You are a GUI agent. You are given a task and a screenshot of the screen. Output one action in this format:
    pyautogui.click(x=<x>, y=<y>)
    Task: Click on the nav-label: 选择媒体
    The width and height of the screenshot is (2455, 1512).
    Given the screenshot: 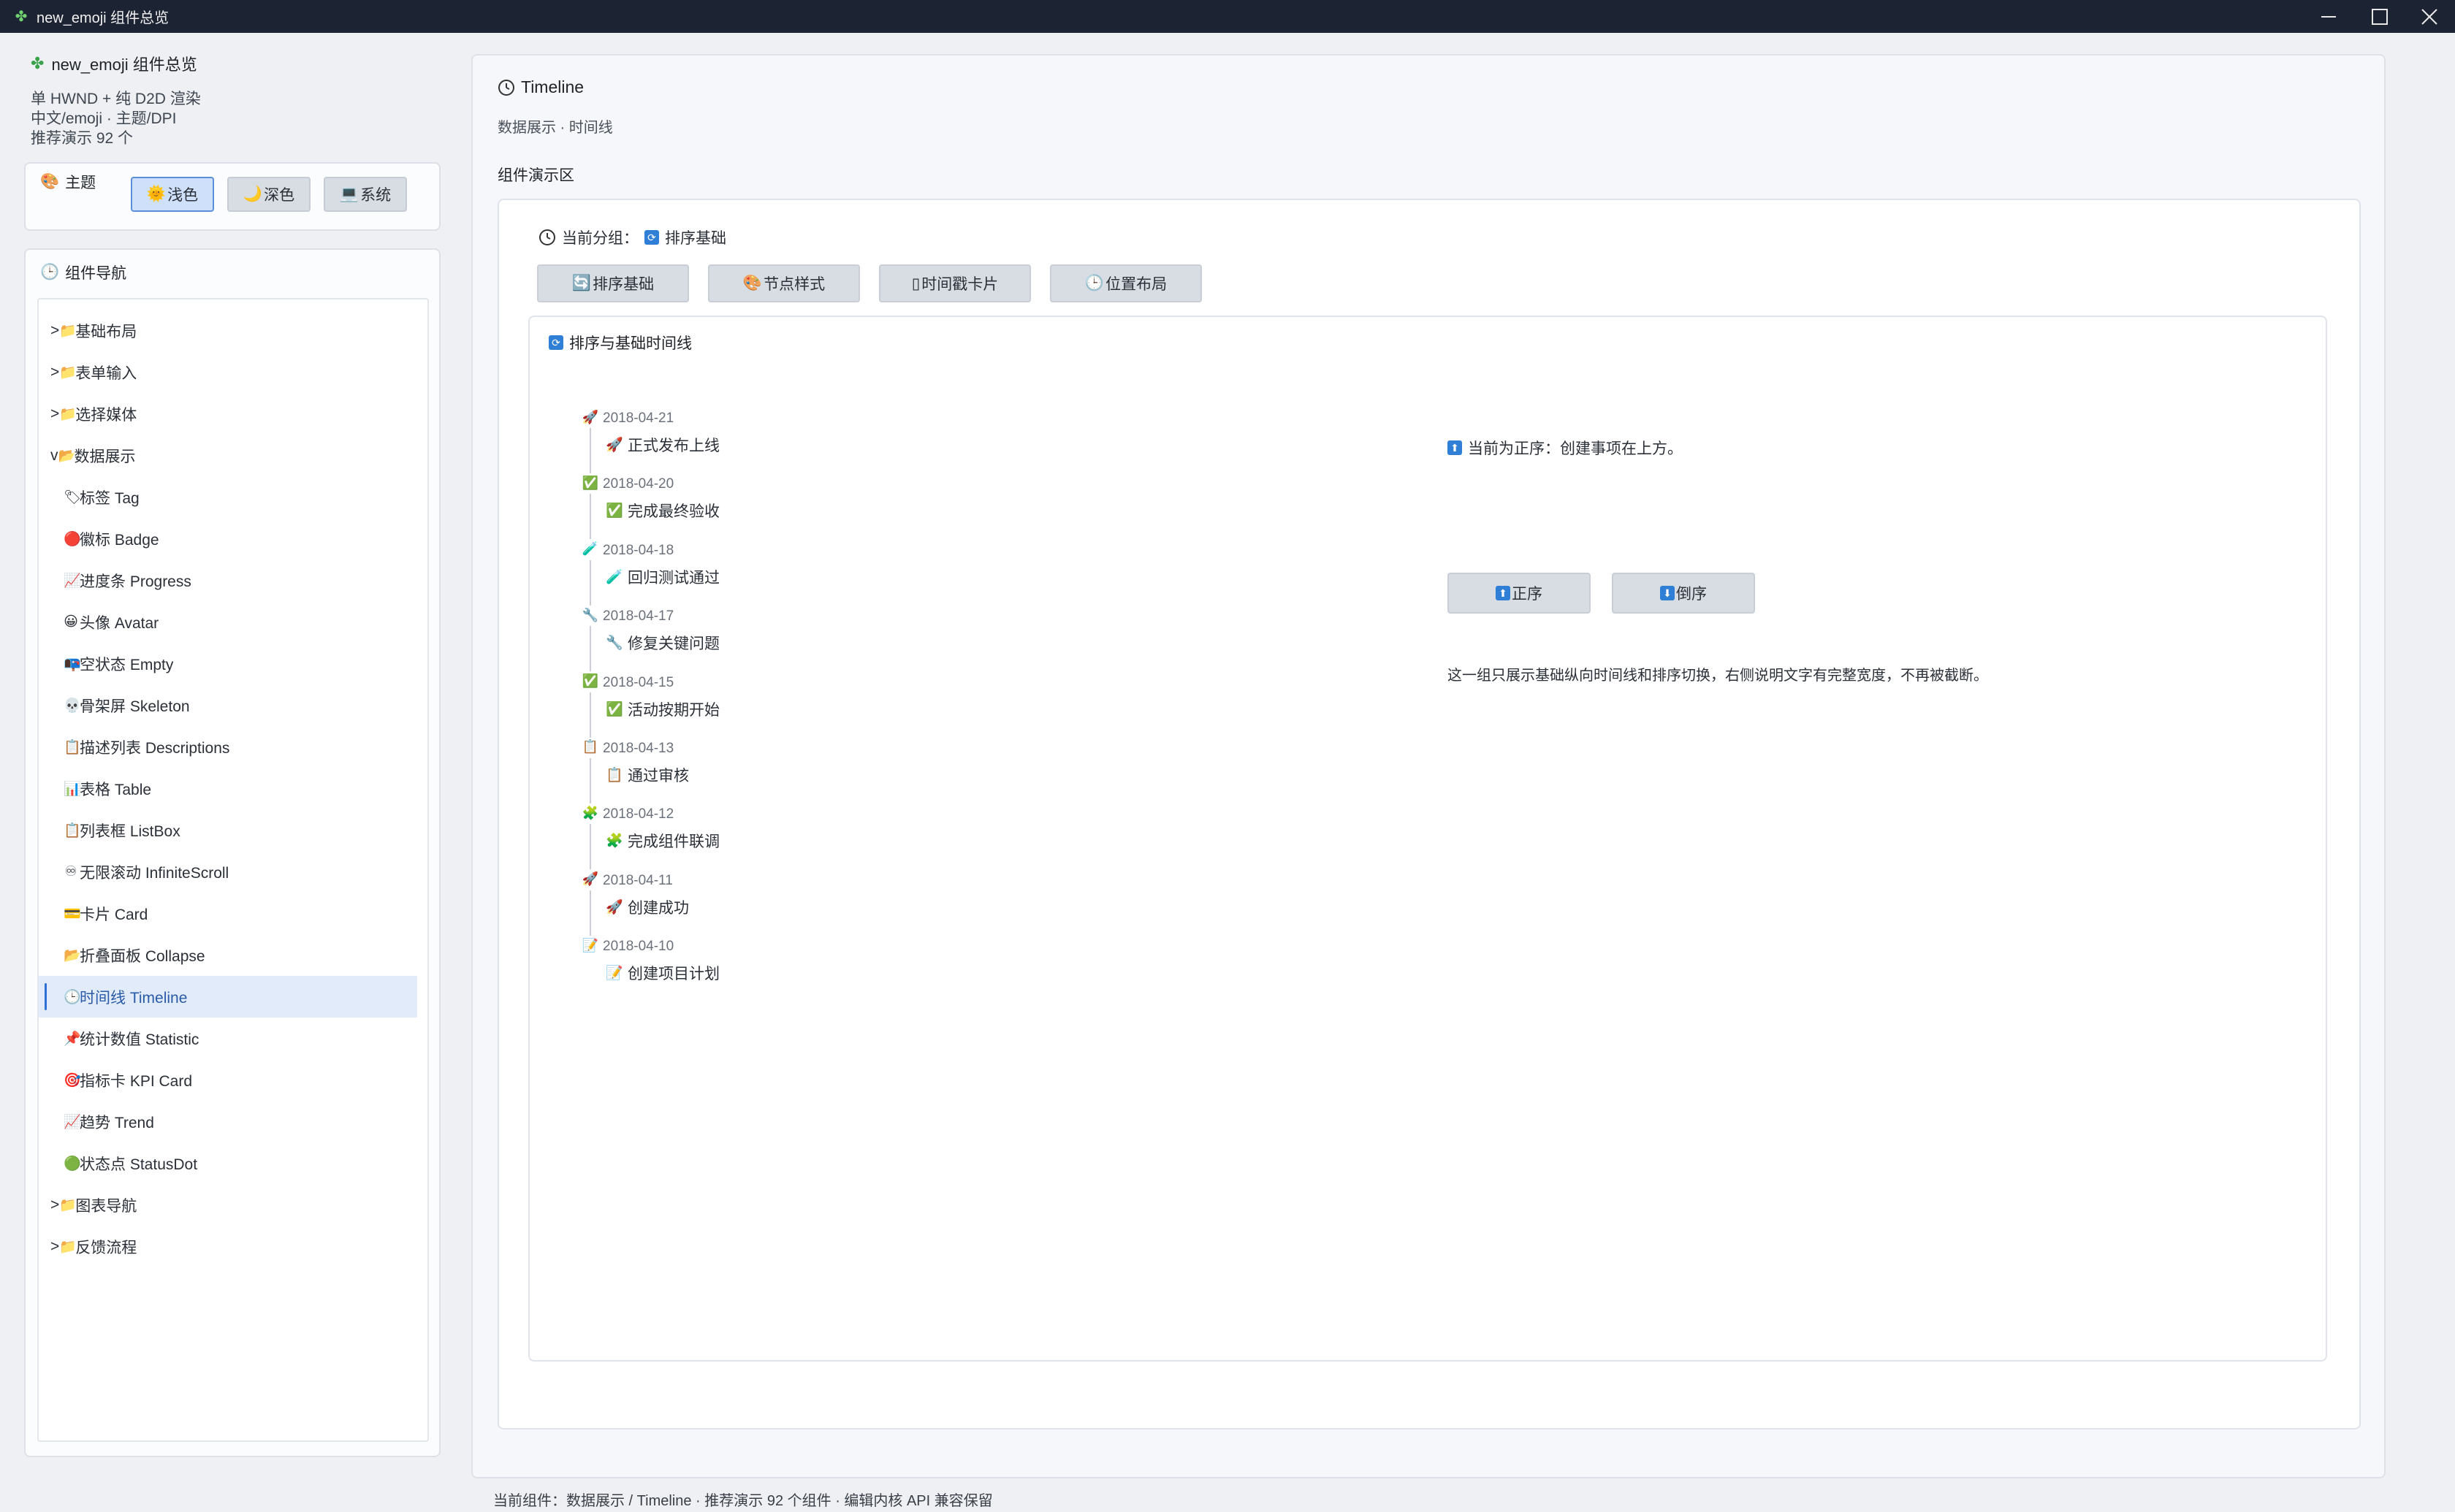 What is the action you would take?
    pyautogui.click(x=106, y=415)
    